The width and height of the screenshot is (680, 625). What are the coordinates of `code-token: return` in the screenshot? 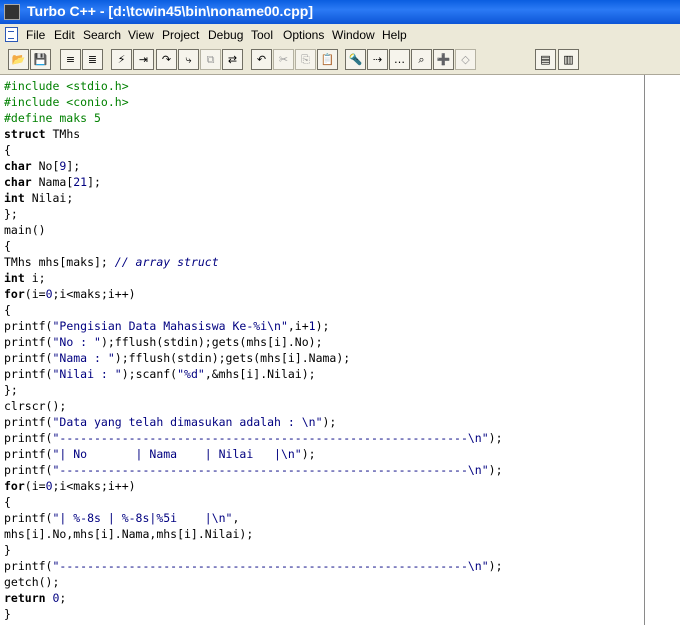 It's located at (25, 598).